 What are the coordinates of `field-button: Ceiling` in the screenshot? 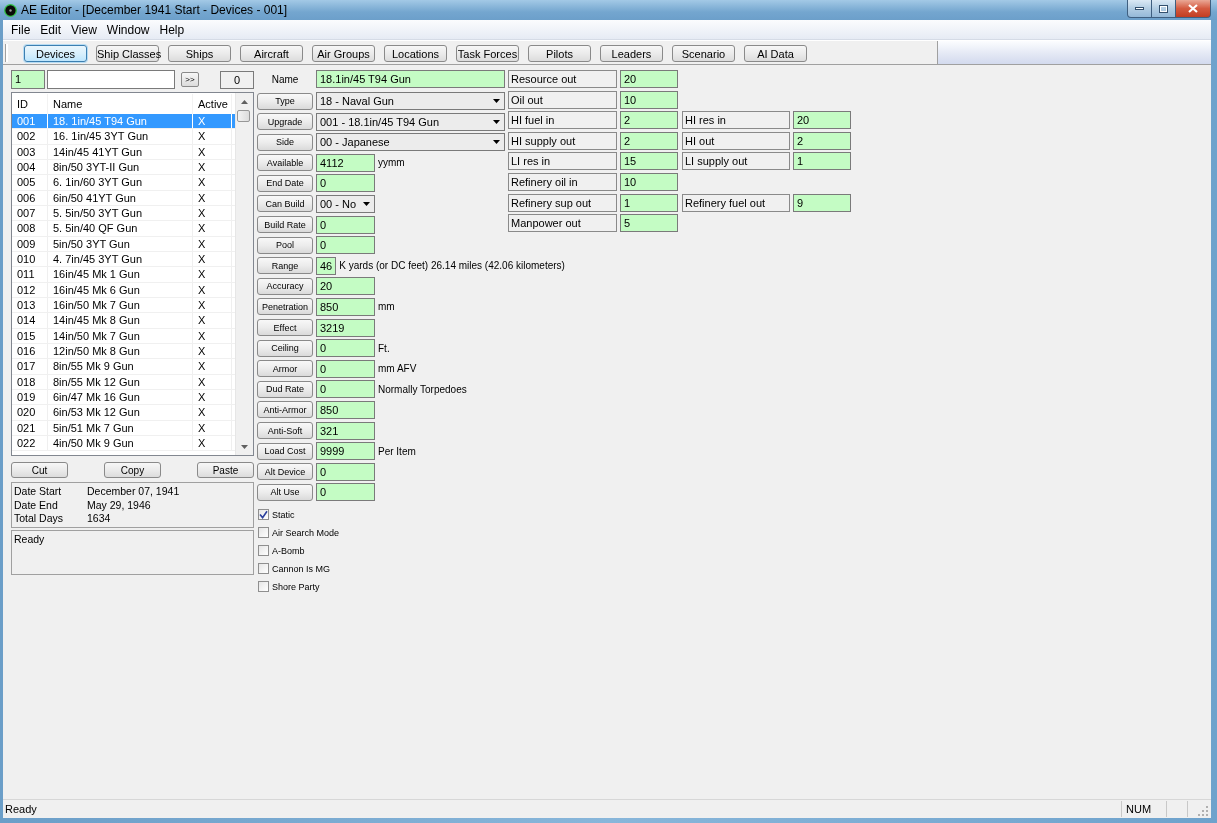 It's located at (285, 348).